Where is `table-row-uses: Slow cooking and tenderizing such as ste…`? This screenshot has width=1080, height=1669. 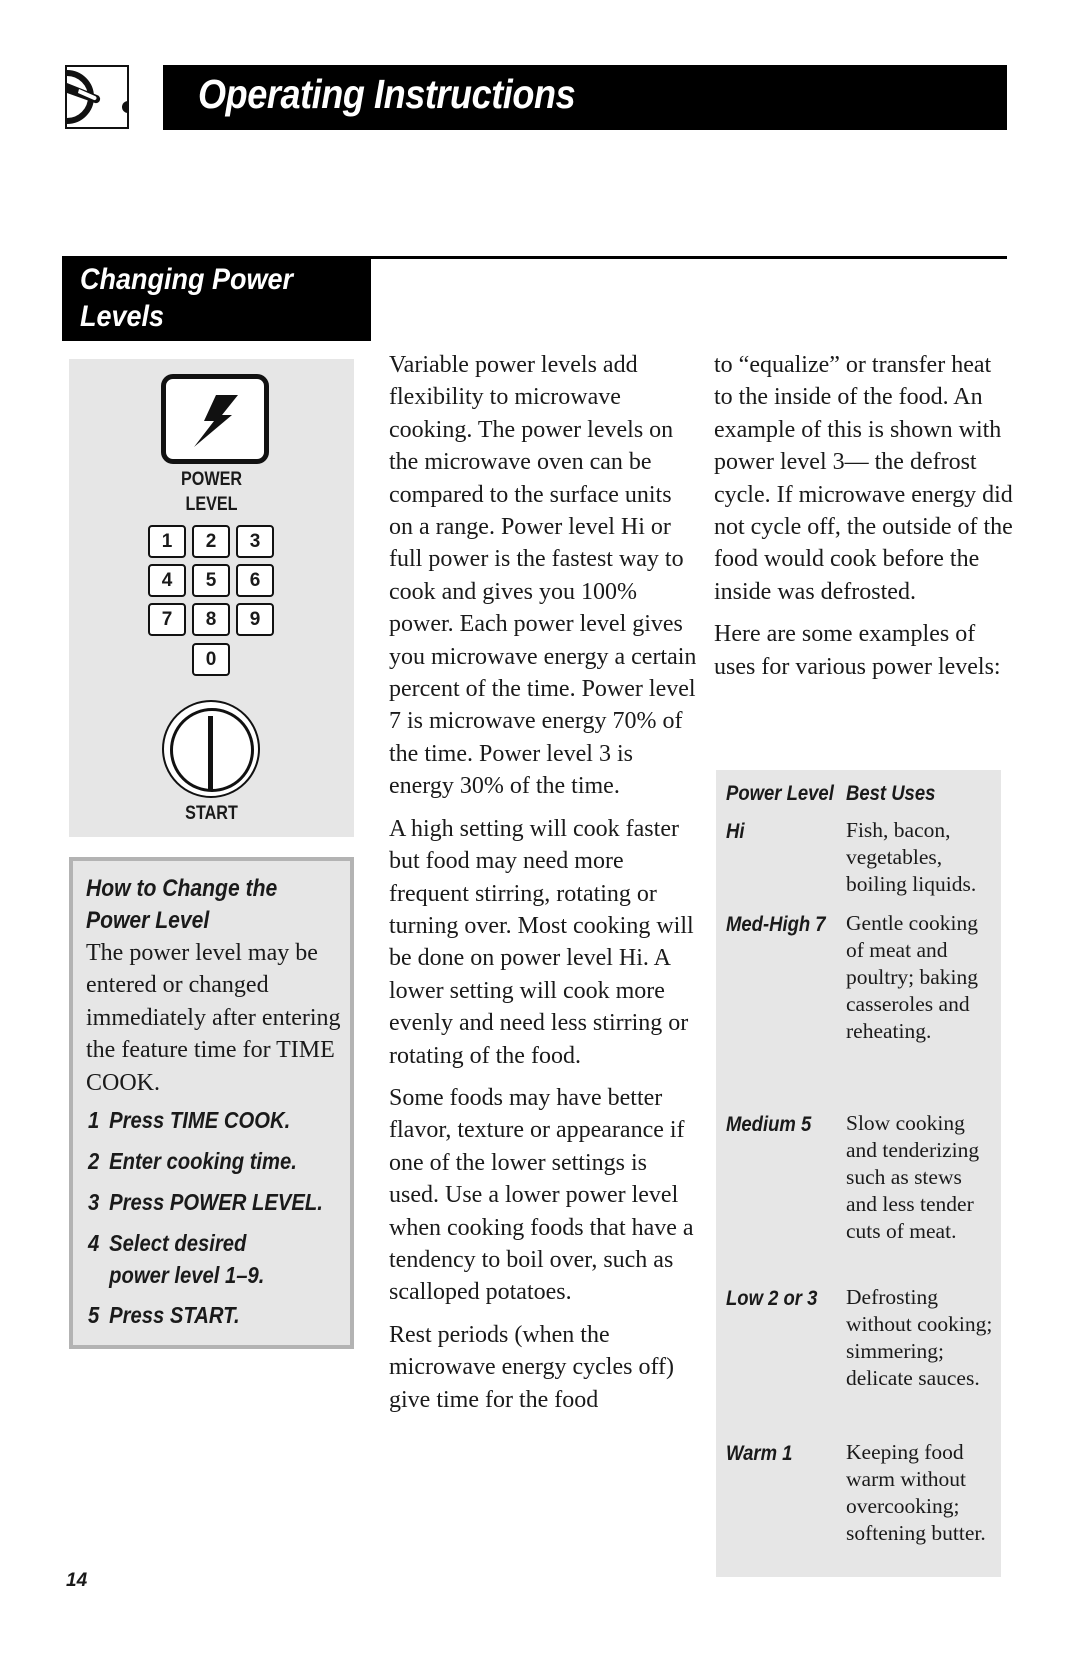
table-row-uses: Slow cooking and tenderizing such as ste… is located at coordinates (913, 1177).